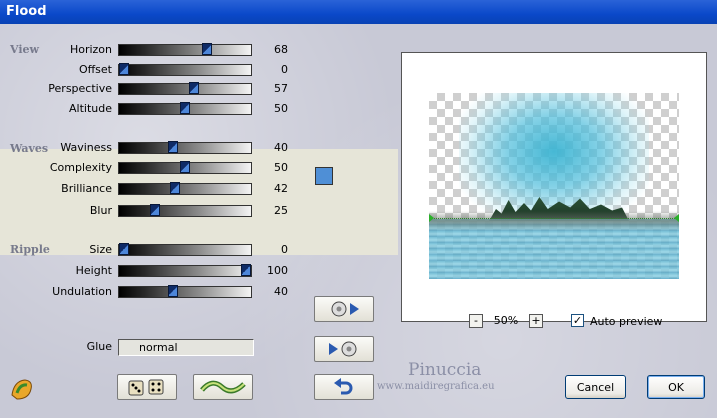 The height and width of the screenshot is (418, 717). I want to click on horizon-label: Horizon, so click(90, 49).